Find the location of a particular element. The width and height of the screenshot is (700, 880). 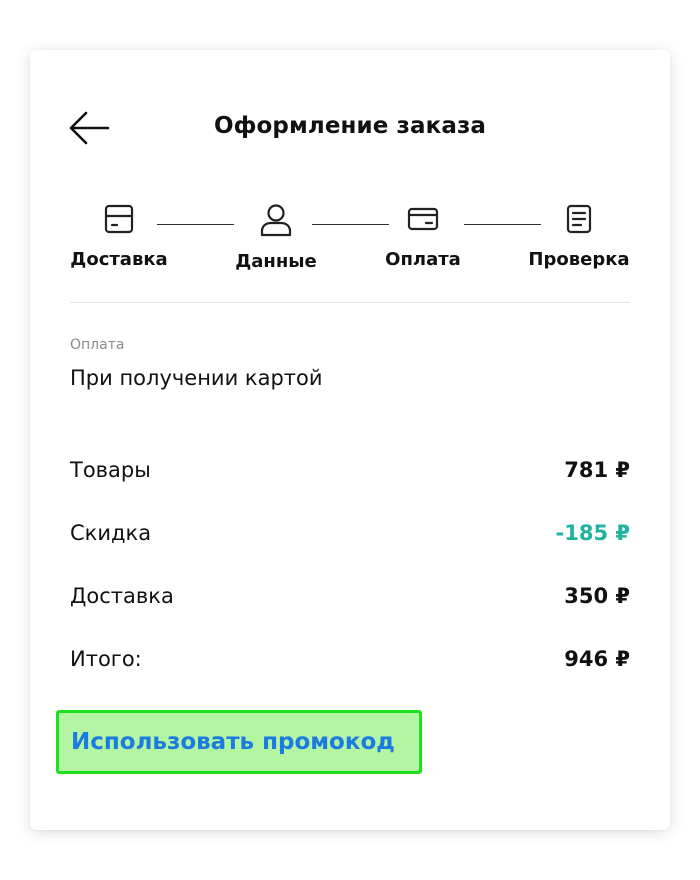

summary-row-total: Итого: 946 ₽ is located at coordinates (350, 662).